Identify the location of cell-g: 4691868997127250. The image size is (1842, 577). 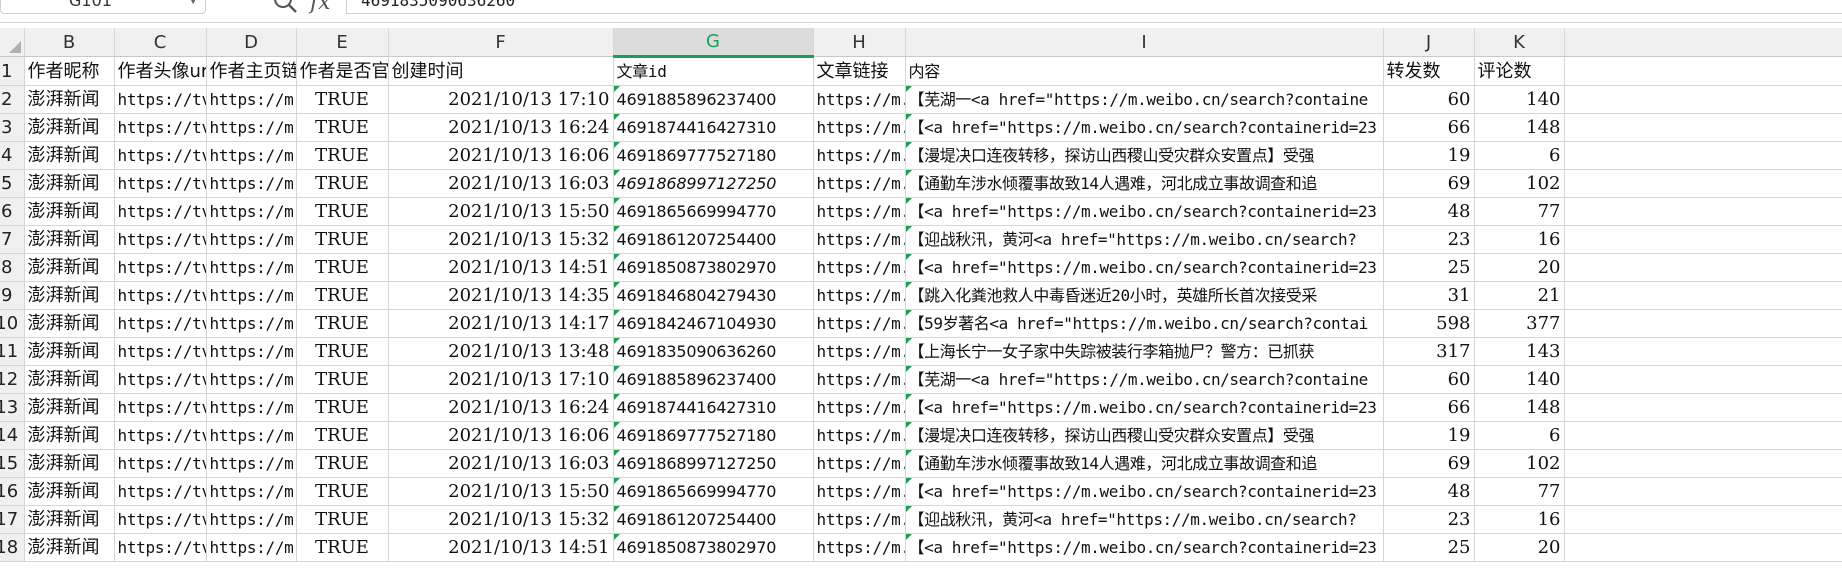
(713, 463).